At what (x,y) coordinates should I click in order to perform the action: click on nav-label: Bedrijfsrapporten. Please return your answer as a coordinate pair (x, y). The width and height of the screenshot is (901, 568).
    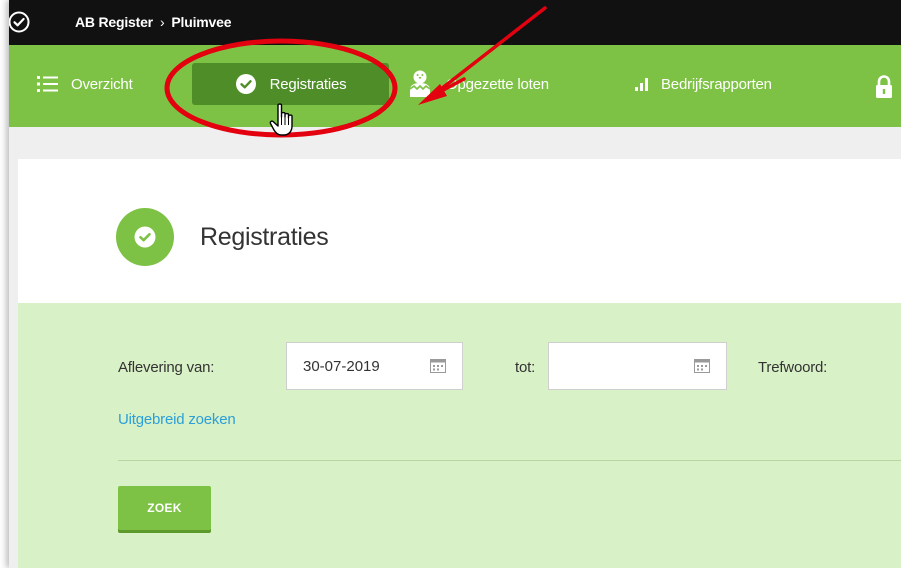
    Looking at the image, I should click on (716, 84).